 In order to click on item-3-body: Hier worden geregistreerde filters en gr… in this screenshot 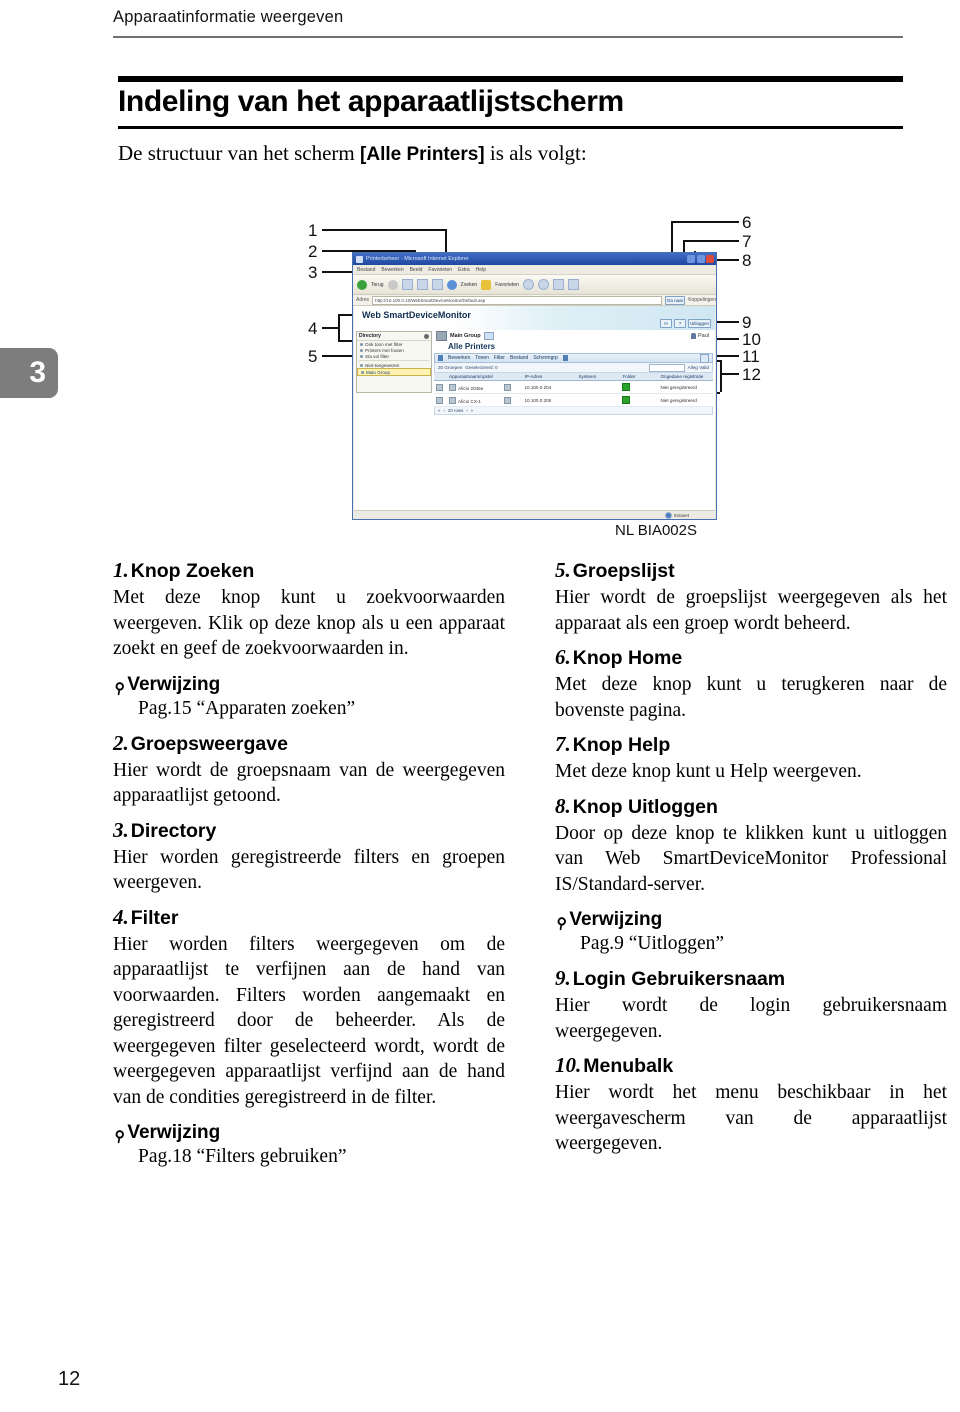, I will do `click(309, 870)`.